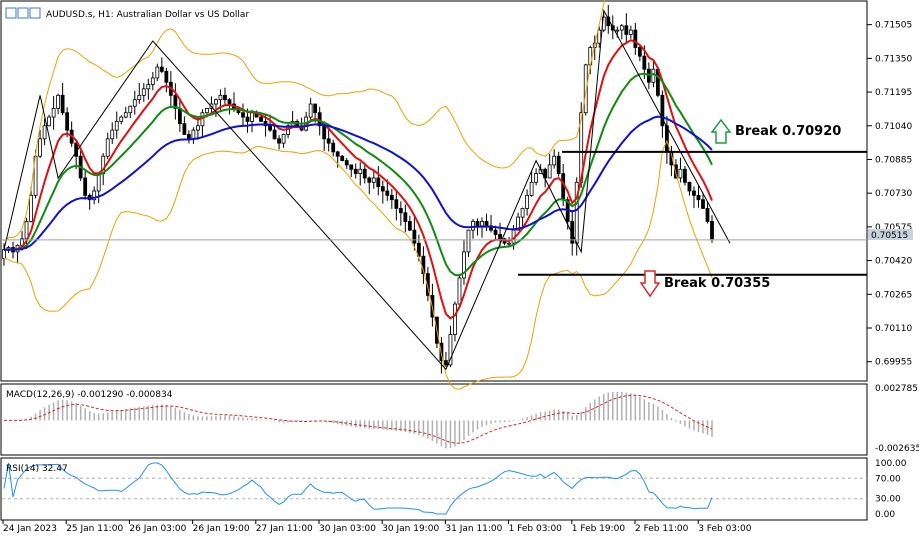  Describe the element at coordinates (891, 464) in the screenshot. I see `rsi-tick-label: 100.00` at that location.